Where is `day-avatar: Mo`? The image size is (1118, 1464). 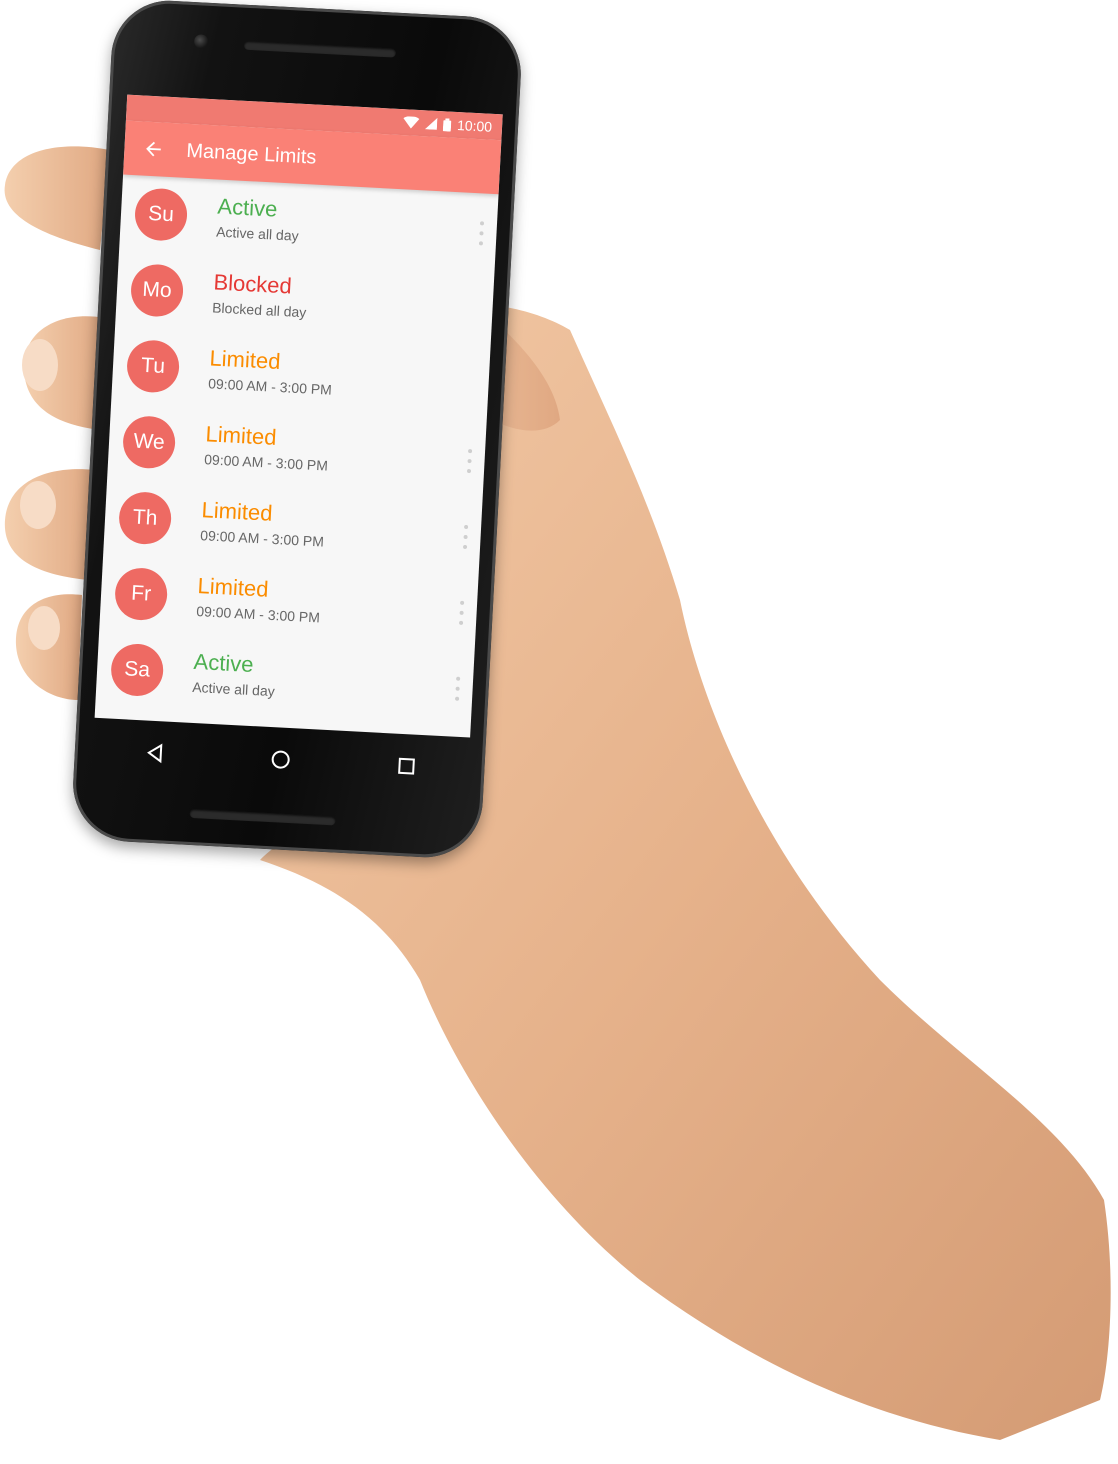 day-avatar: Mo is located at coordinates (157, 290).